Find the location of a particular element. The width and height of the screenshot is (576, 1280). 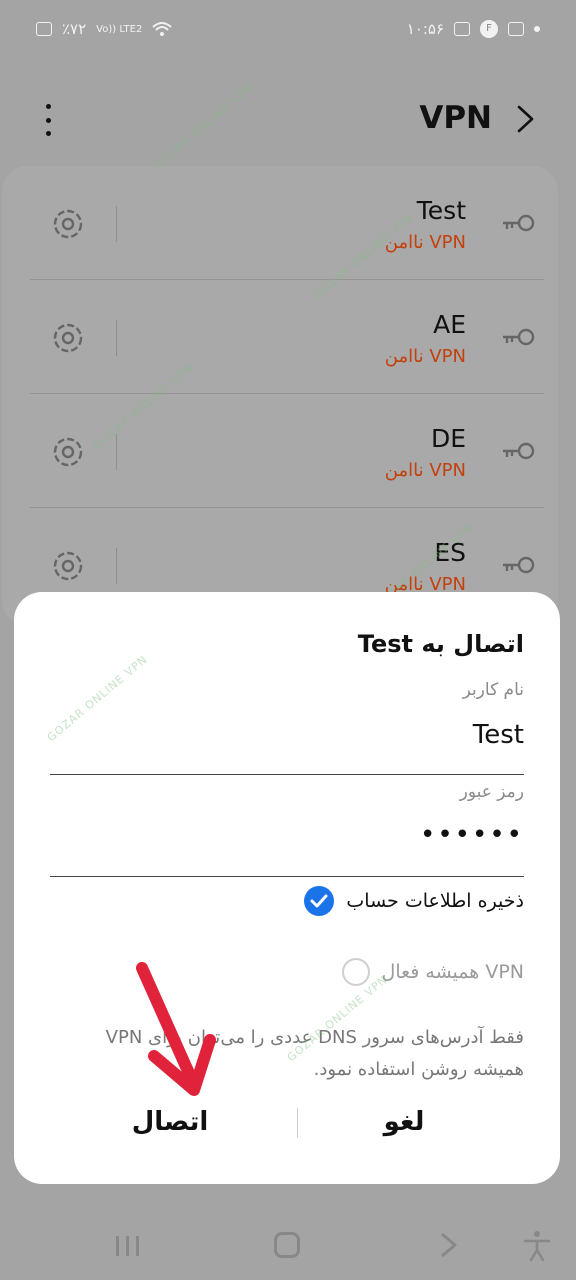

navigation-bar is located at coordinates (288, 1240).